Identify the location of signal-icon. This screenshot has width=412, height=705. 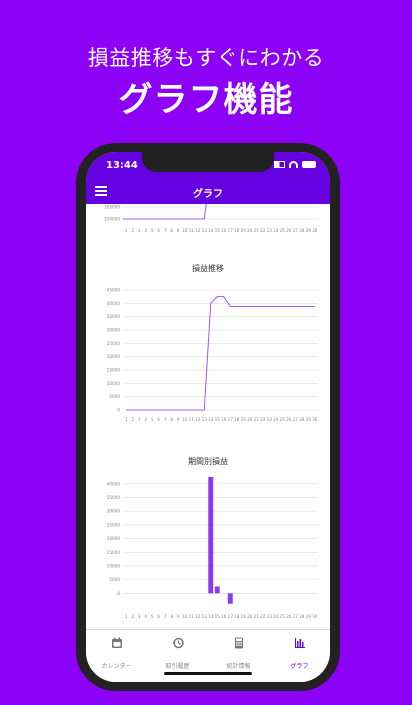
(279, 164).